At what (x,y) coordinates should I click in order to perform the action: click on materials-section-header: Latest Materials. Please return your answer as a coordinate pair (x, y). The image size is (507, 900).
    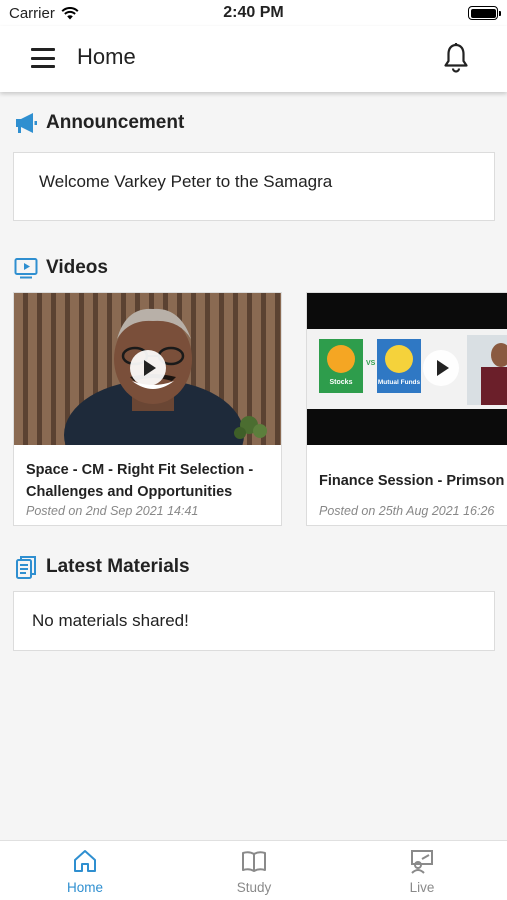
    Looking at the image, I should click on (102, 567).